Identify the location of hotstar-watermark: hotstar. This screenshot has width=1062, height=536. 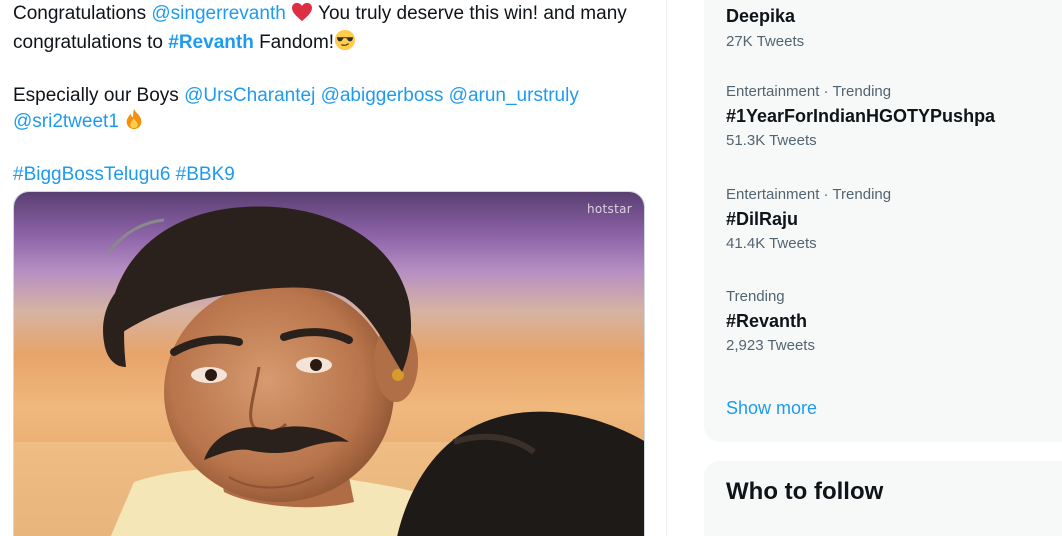
(609, 209).